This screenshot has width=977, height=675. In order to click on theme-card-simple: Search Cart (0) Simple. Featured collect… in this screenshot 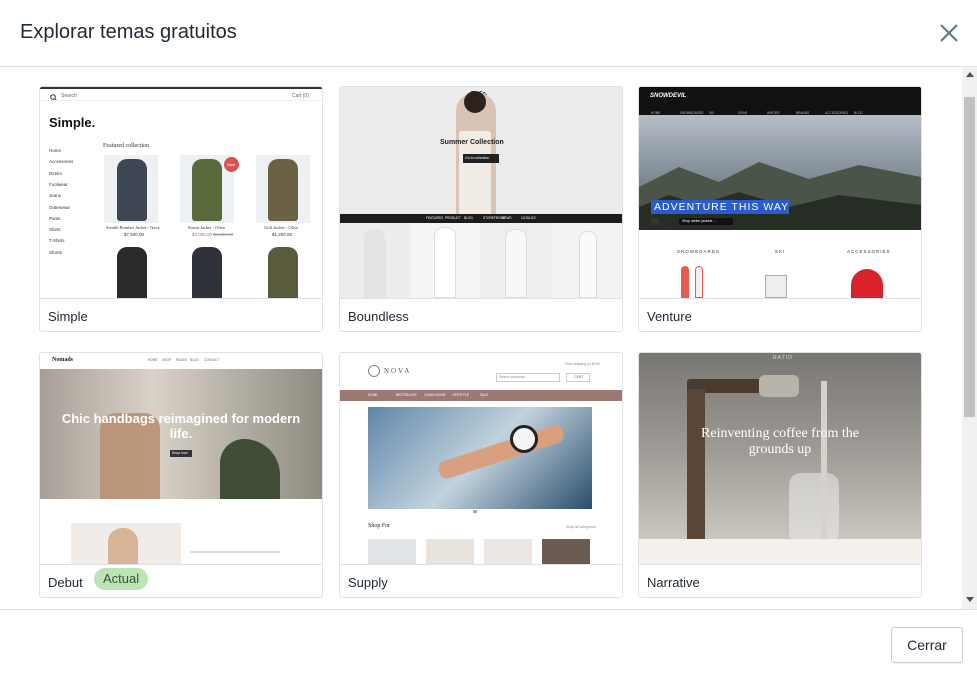, I will do `click(181, 209)`.